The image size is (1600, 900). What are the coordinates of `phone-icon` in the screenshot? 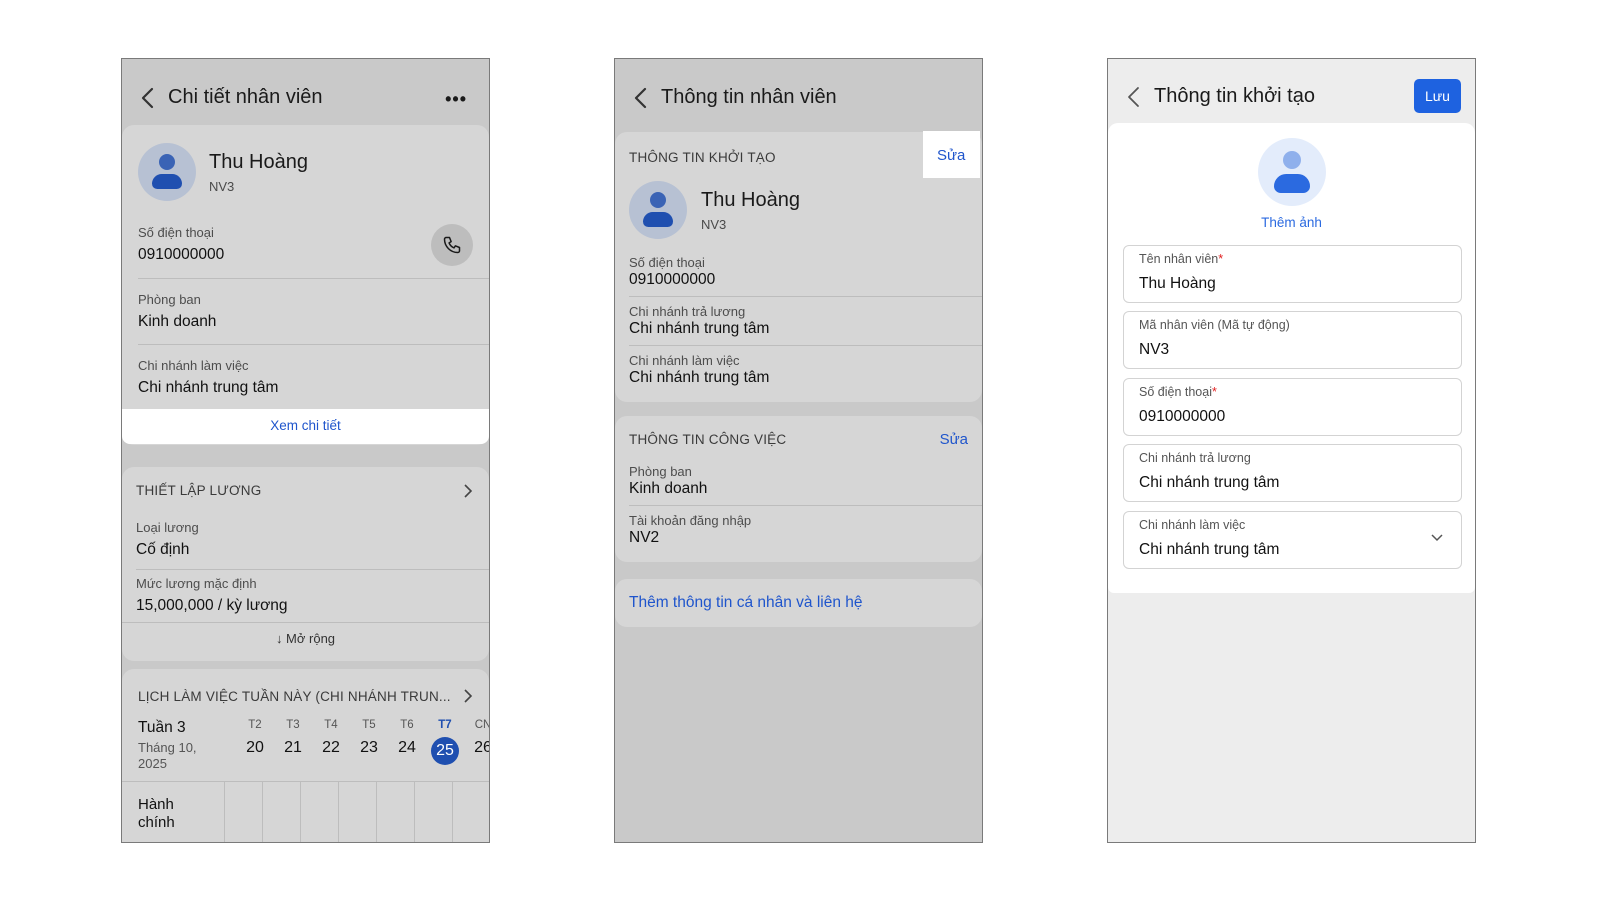 It's located at (452, 245).